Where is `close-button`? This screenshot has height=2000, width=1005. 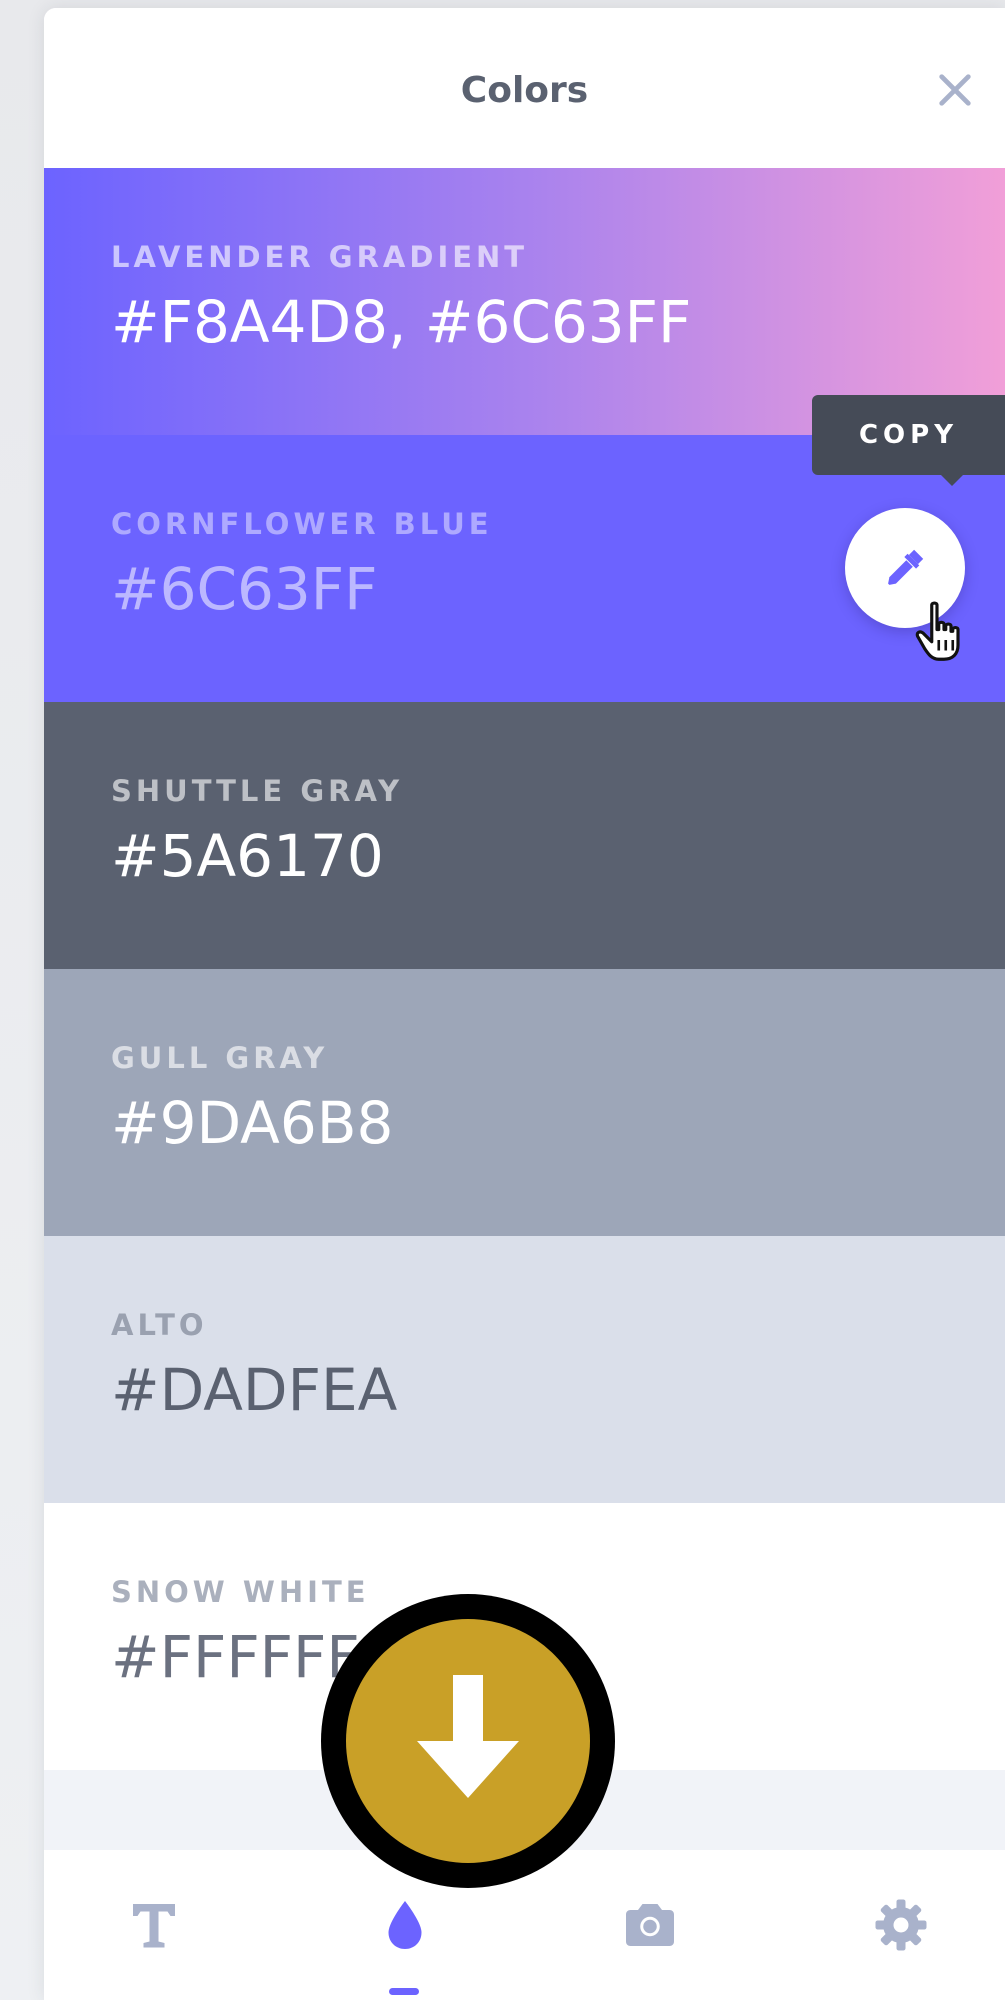
close-button is located at coordinates (955, 90).